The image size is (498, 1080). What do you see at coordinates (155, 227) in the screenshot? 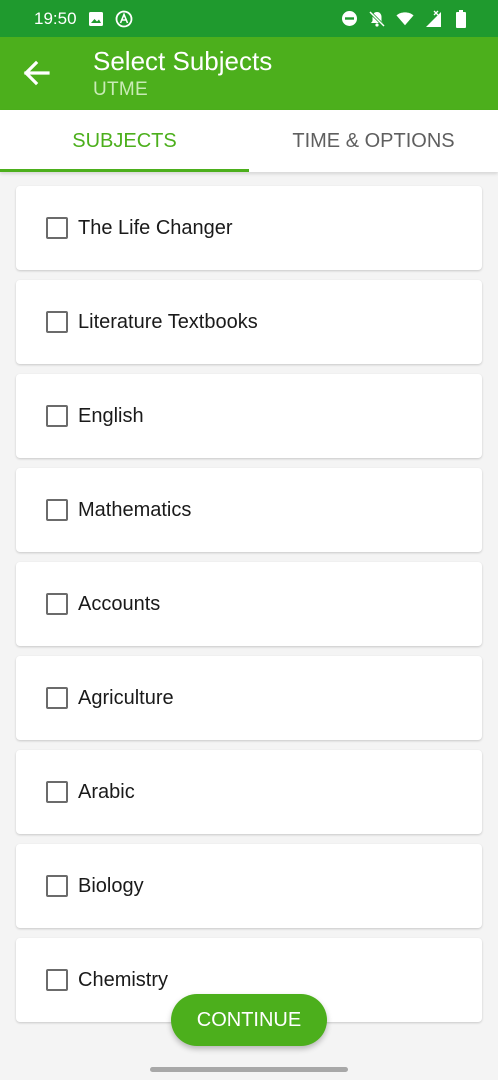
I see `list-item-label: The Life Changer` at bounding box center [155, 227].